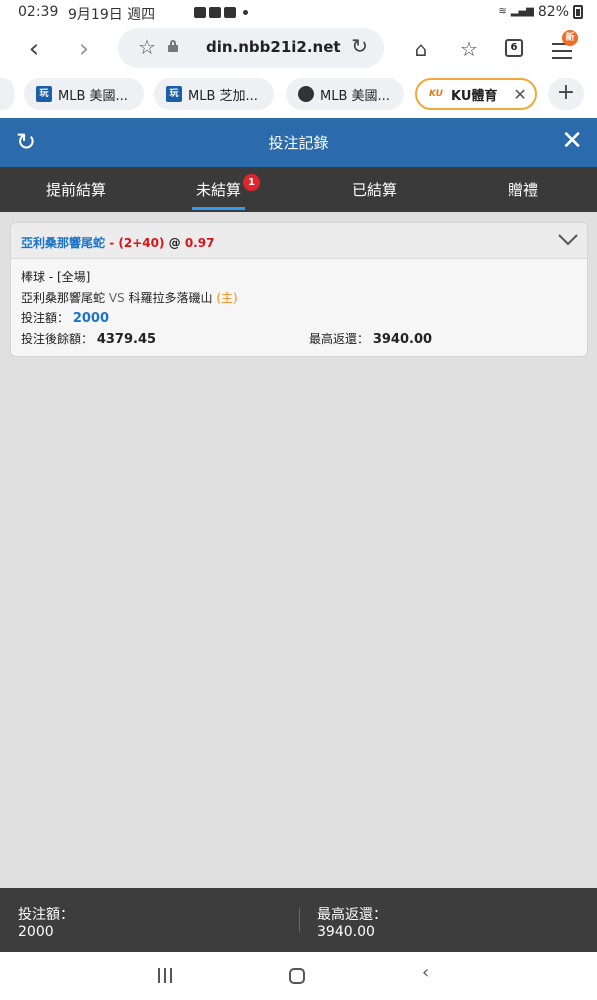 This screenshot has width=597, height=1000. What do you see at coordinates (402, 339) in the screenshot?
I see `max-return-value: 3940.00` at bounding box center [402, 339].